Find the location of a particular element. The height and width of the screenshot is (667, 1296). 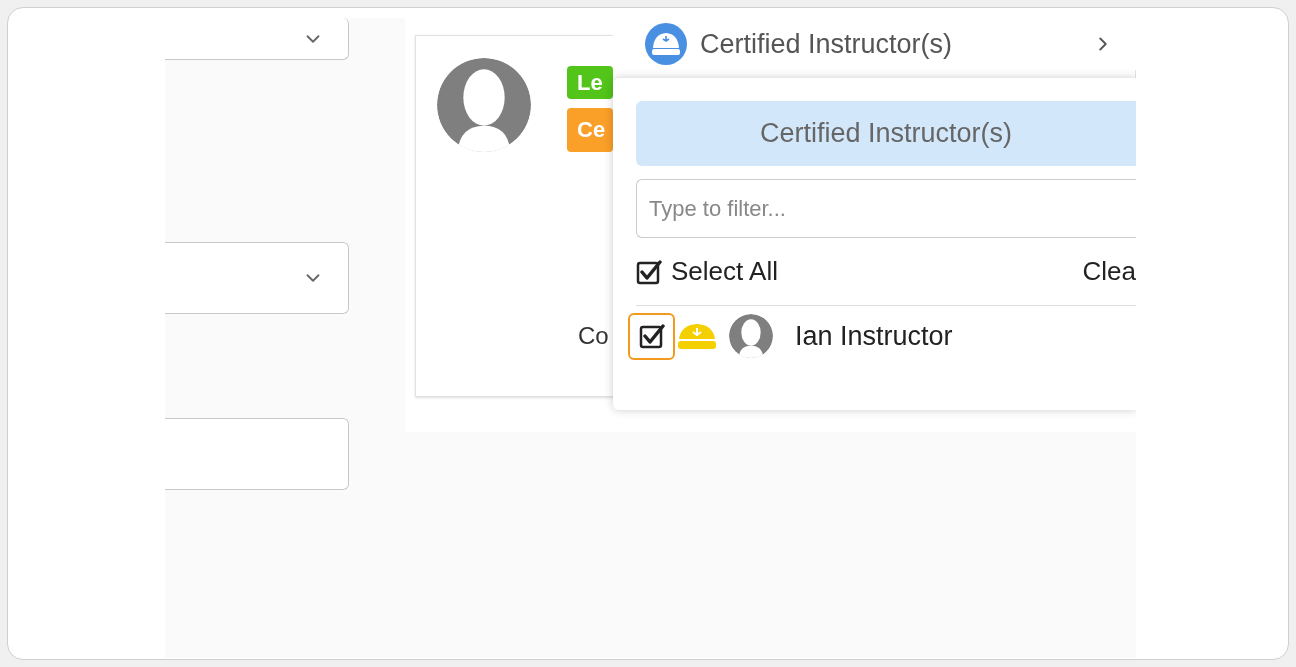

card-caption: Co is located at coordinates (593, 336).